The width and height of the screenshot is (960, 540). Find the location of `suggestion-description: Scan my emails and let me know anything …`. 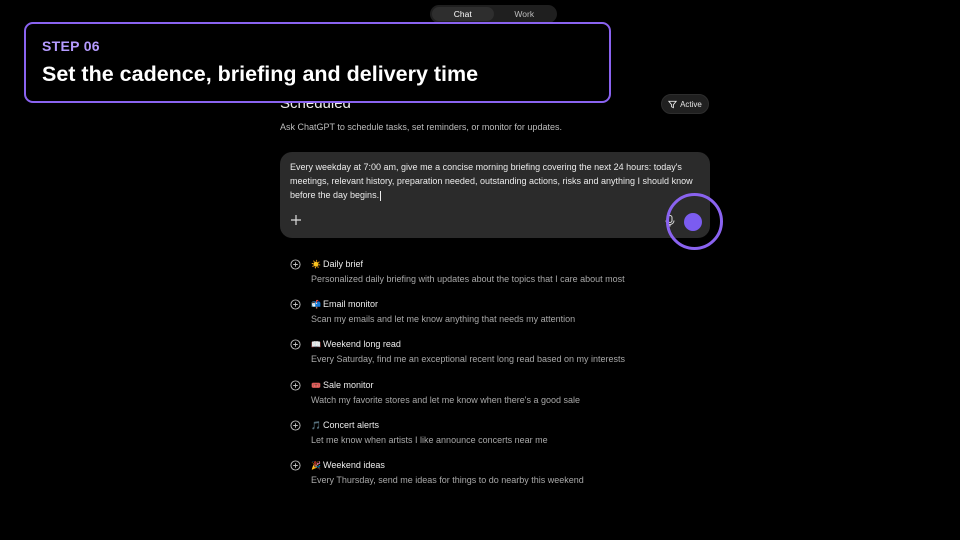

suggestion-description: Scan my emails and let me know anything … is located at coordinates (443, 319).